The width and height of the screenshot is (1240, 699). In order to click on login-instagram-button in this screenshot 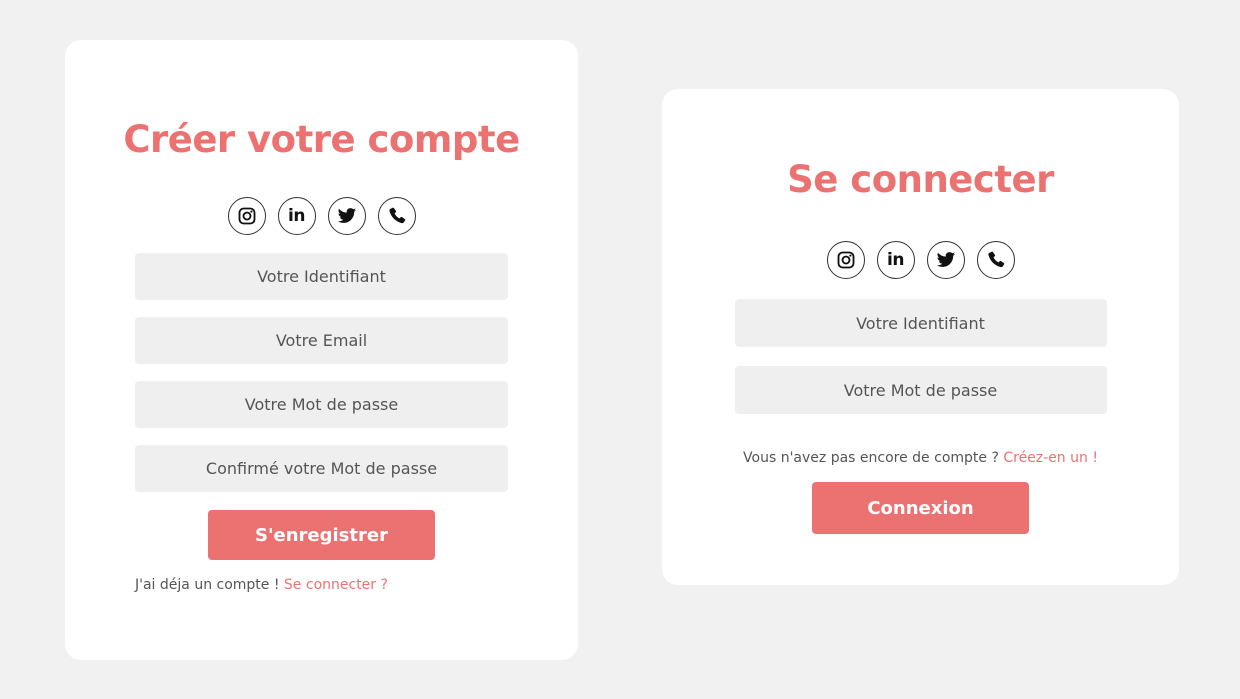, I will do `click(845, 260)`.